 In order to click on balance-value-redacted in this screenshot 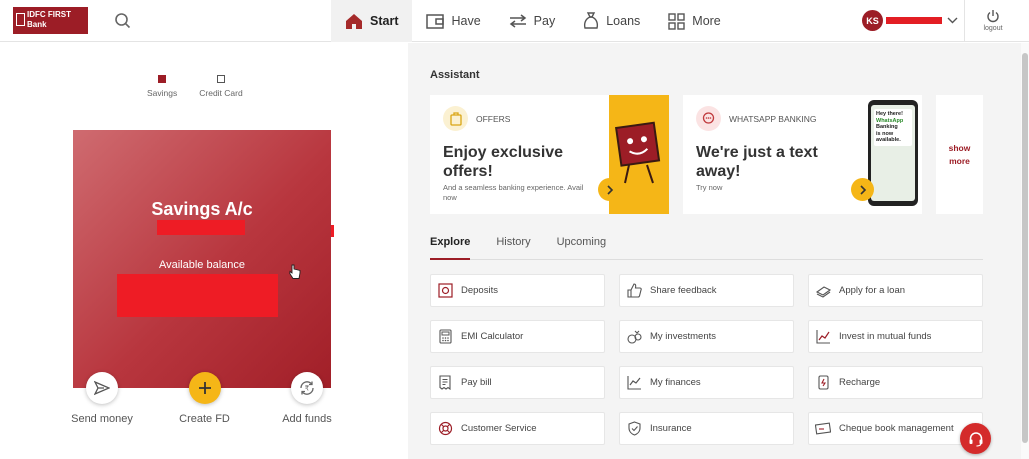, I will do `click(197, 295)`.